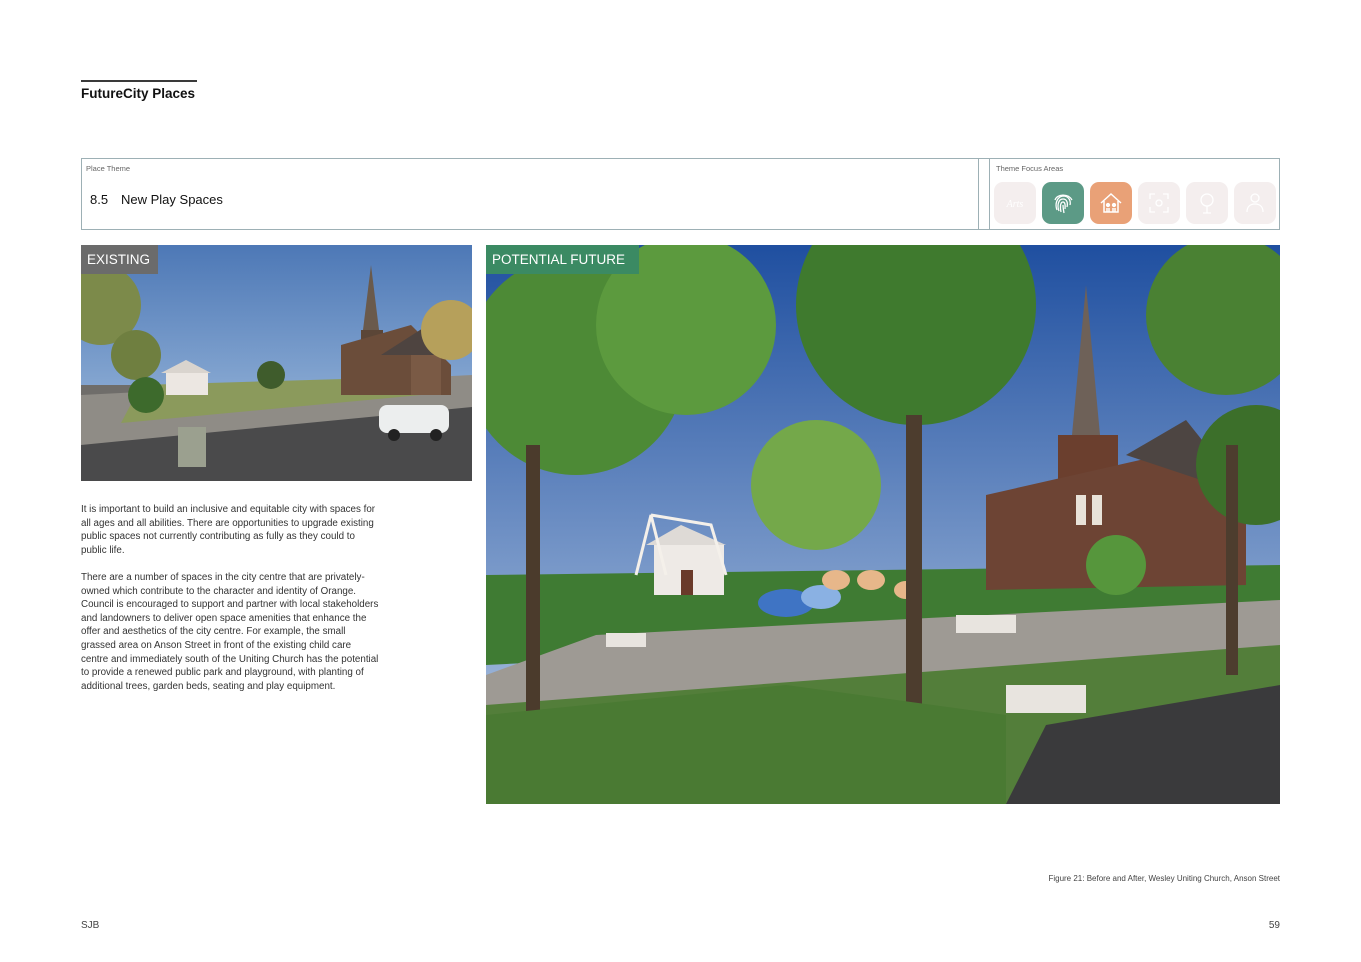 This screenshot has height=962, width=1361. Describe the element at coordinates (1030, 168) in the screenshot. I see `focus-areas-label: Theme Focus Areas` at that location.